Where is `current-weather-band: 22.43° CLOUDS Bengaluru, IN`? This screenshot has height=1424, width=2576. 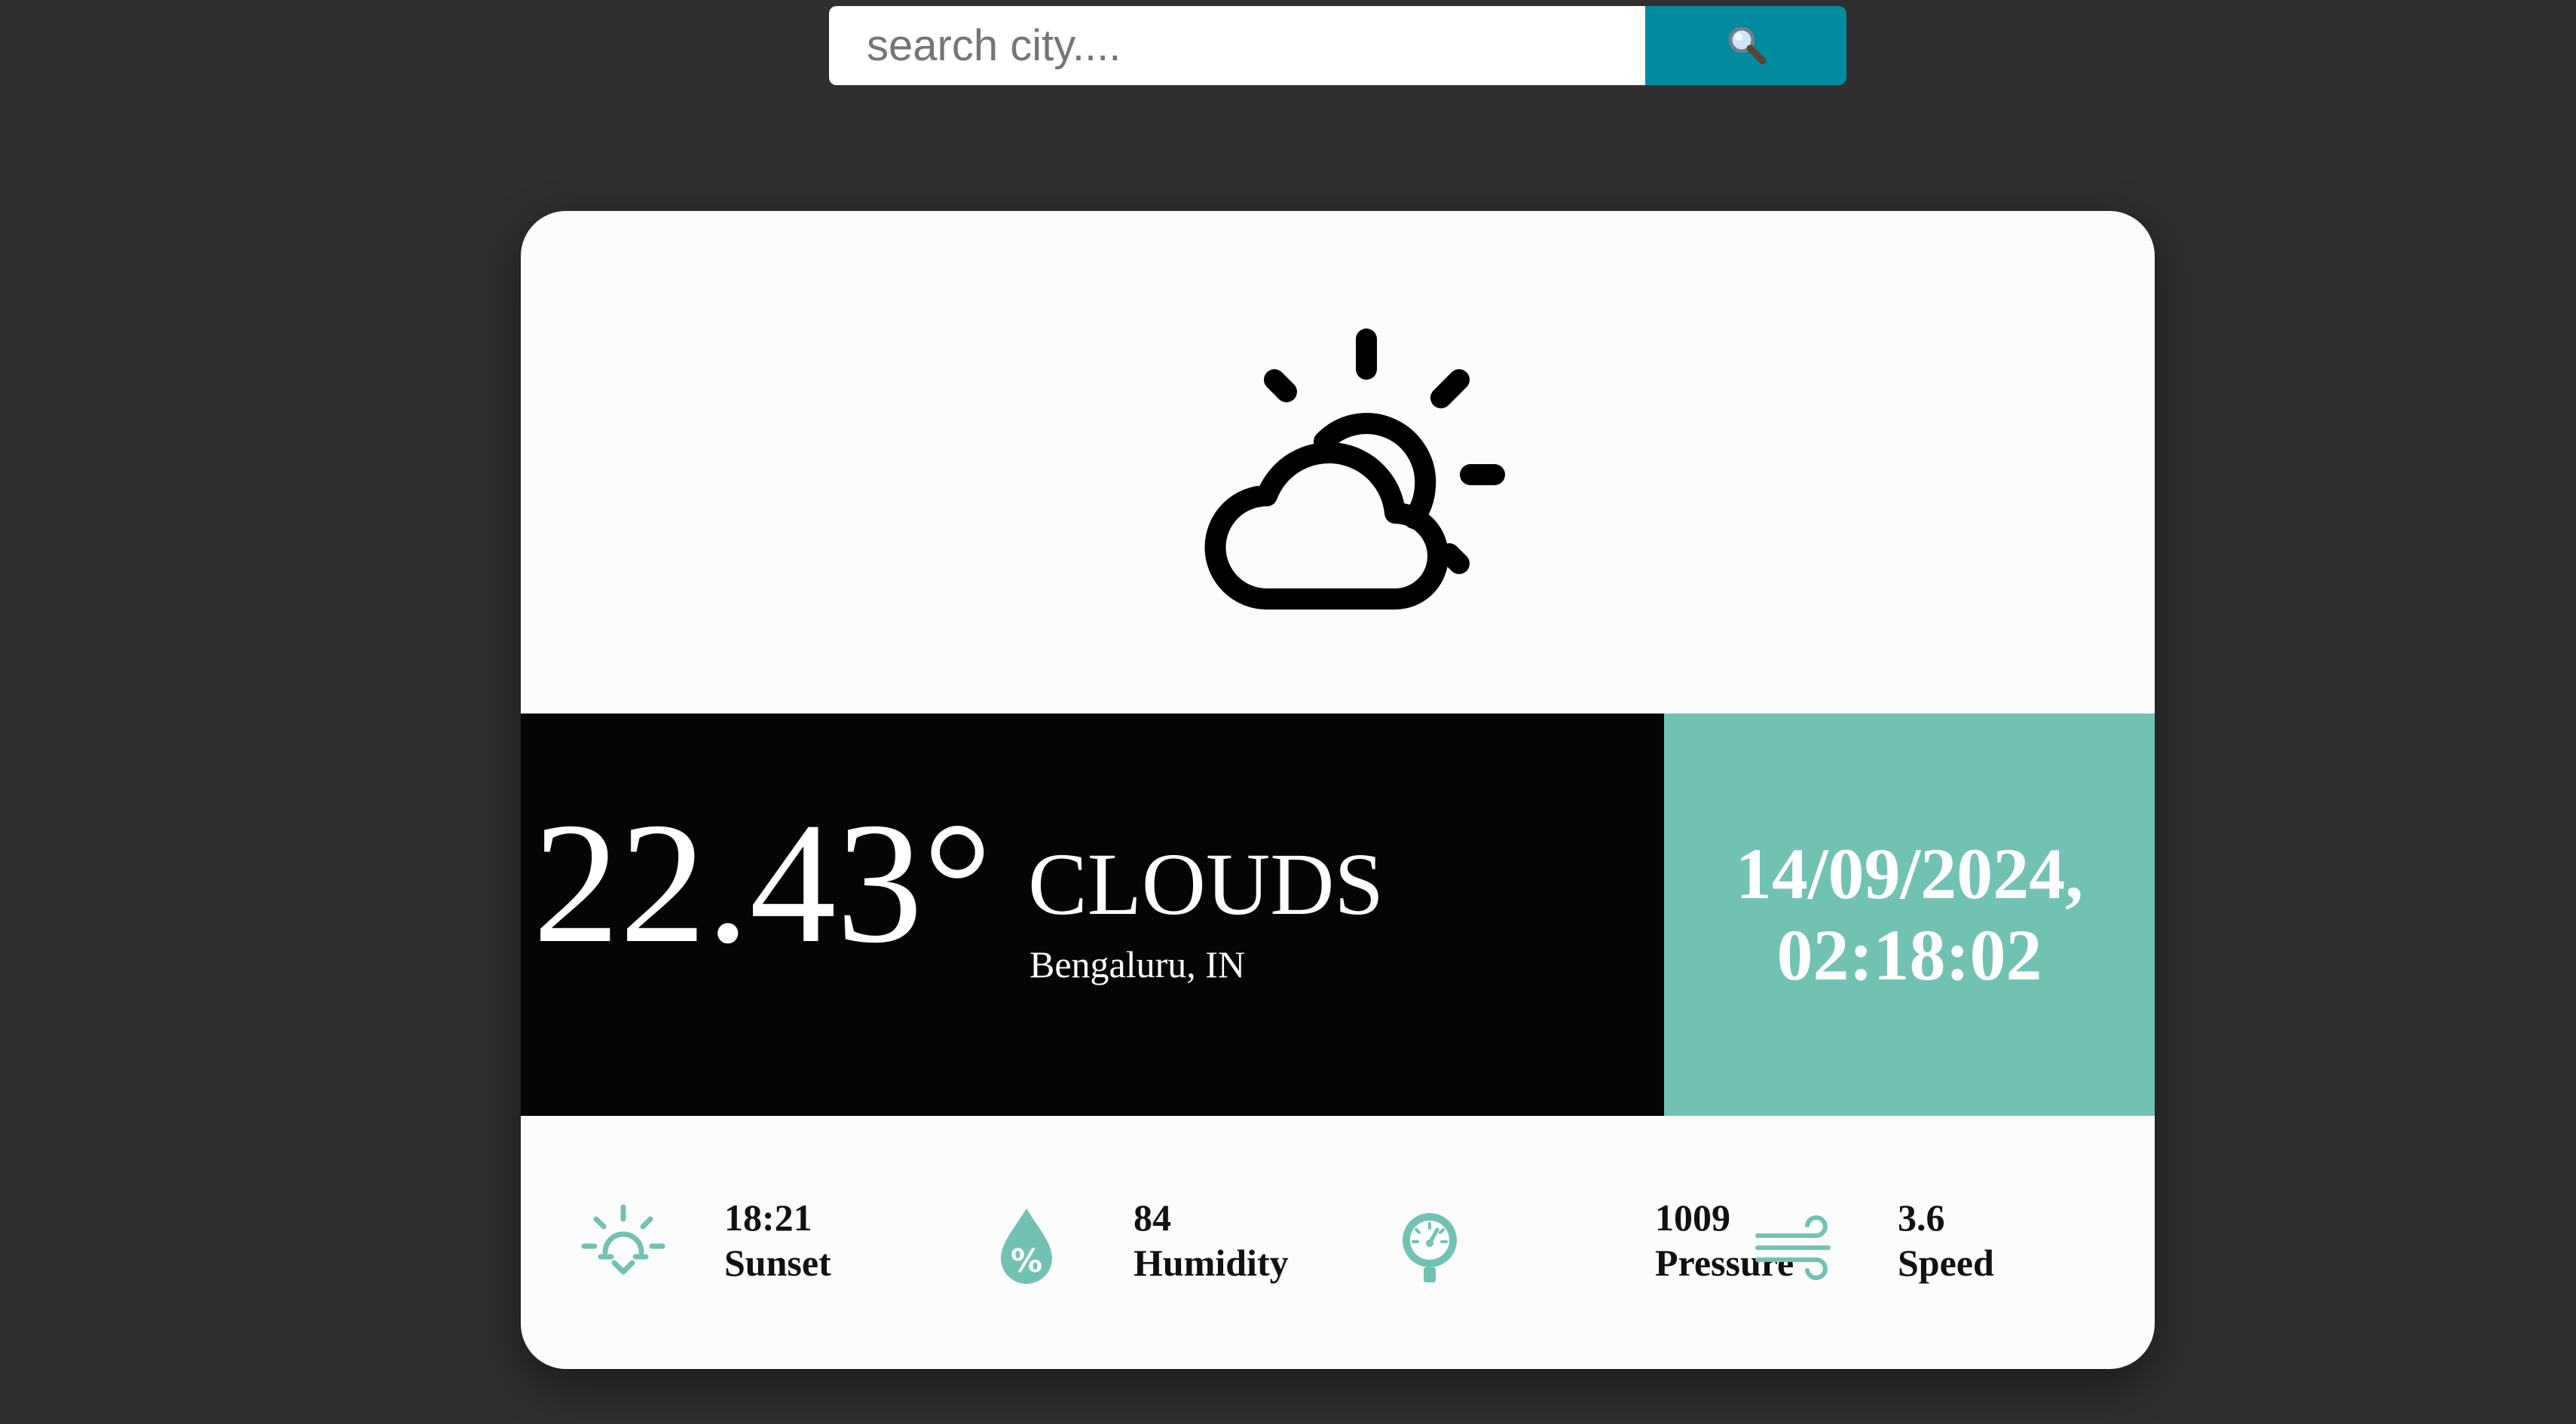
current-weather-band: 22.43° CLOUDS Bengaluru, IN is located at coordinates (1092, 915).